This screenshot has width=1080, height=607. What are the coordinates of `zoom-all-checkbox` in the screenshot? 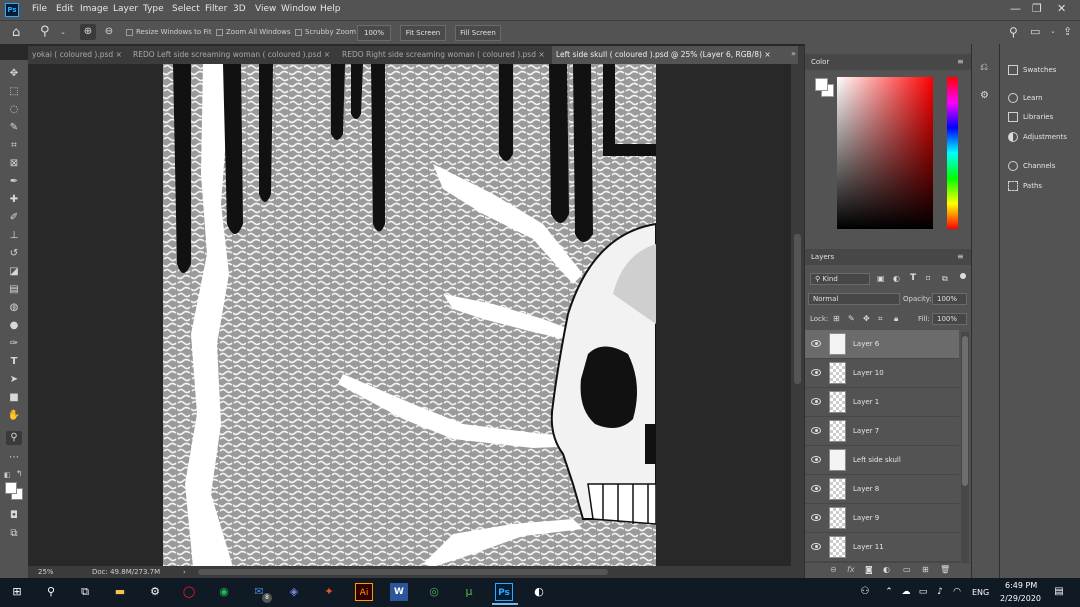 It's located at (219, 32).